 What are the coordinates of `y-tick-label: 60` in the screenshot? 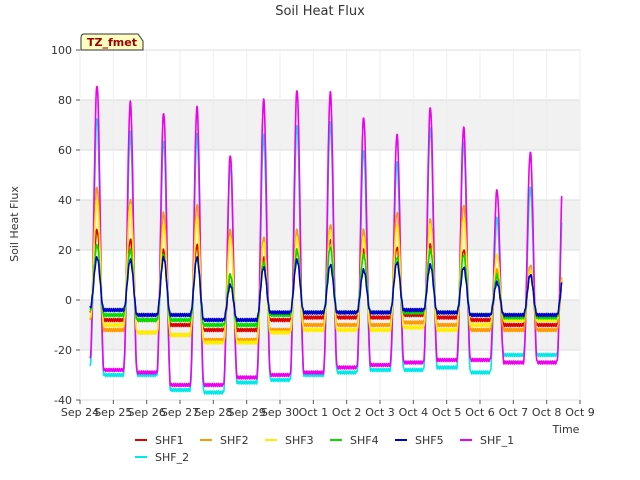 It's located at (65, 150).